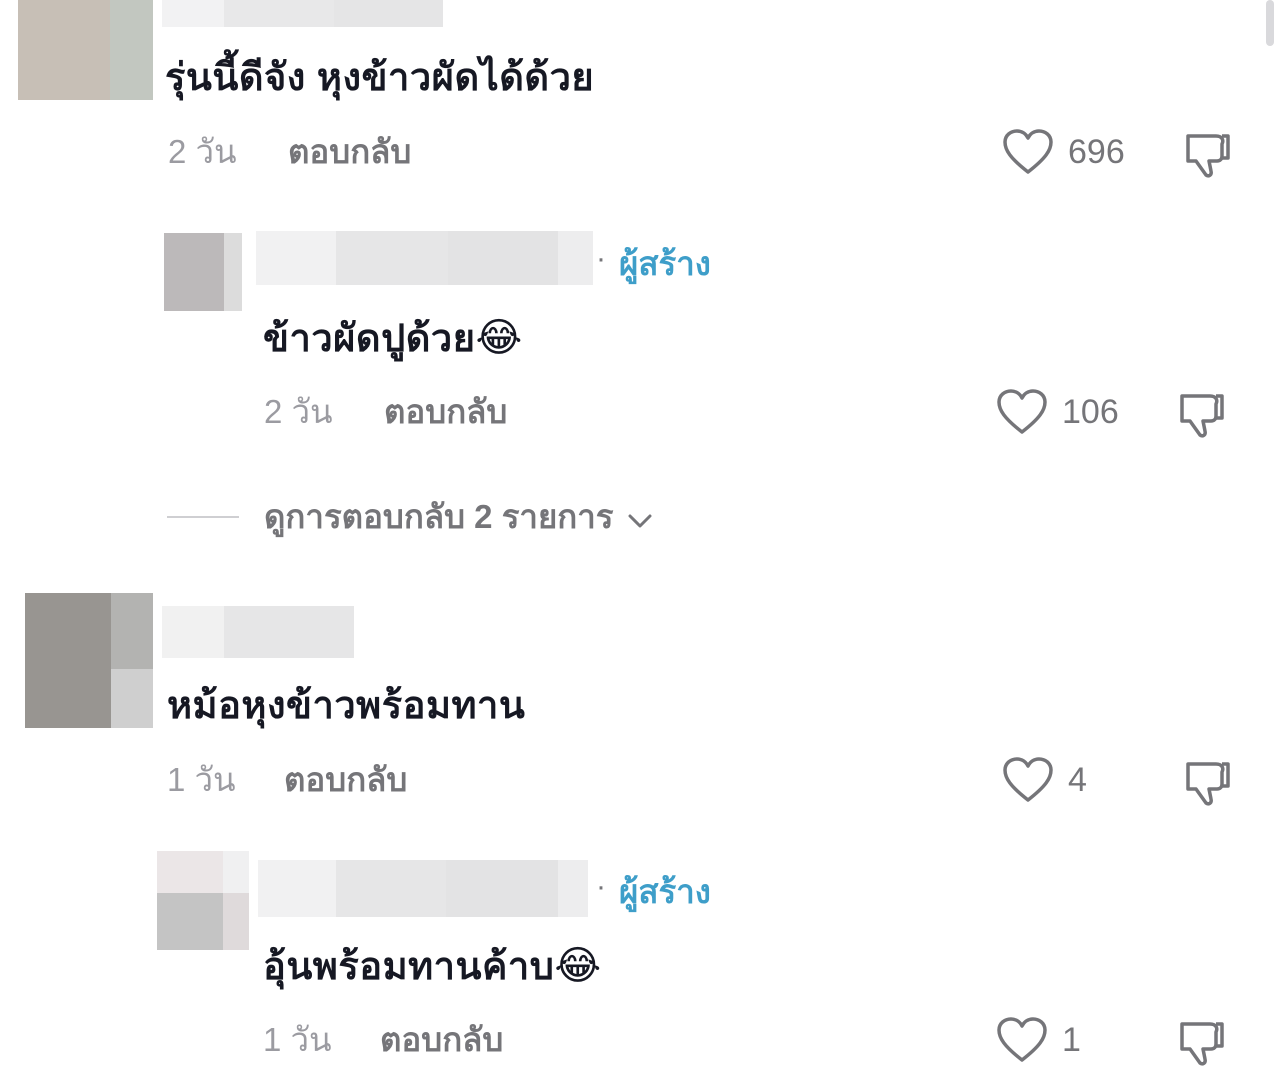  What do you see at coordinates (380, 78) in the screenshot?
I see `comment-text: รุ่นนี้ดีจัง หุงข้าวผัดได้ด้วย` at bounding box center [380, 78].